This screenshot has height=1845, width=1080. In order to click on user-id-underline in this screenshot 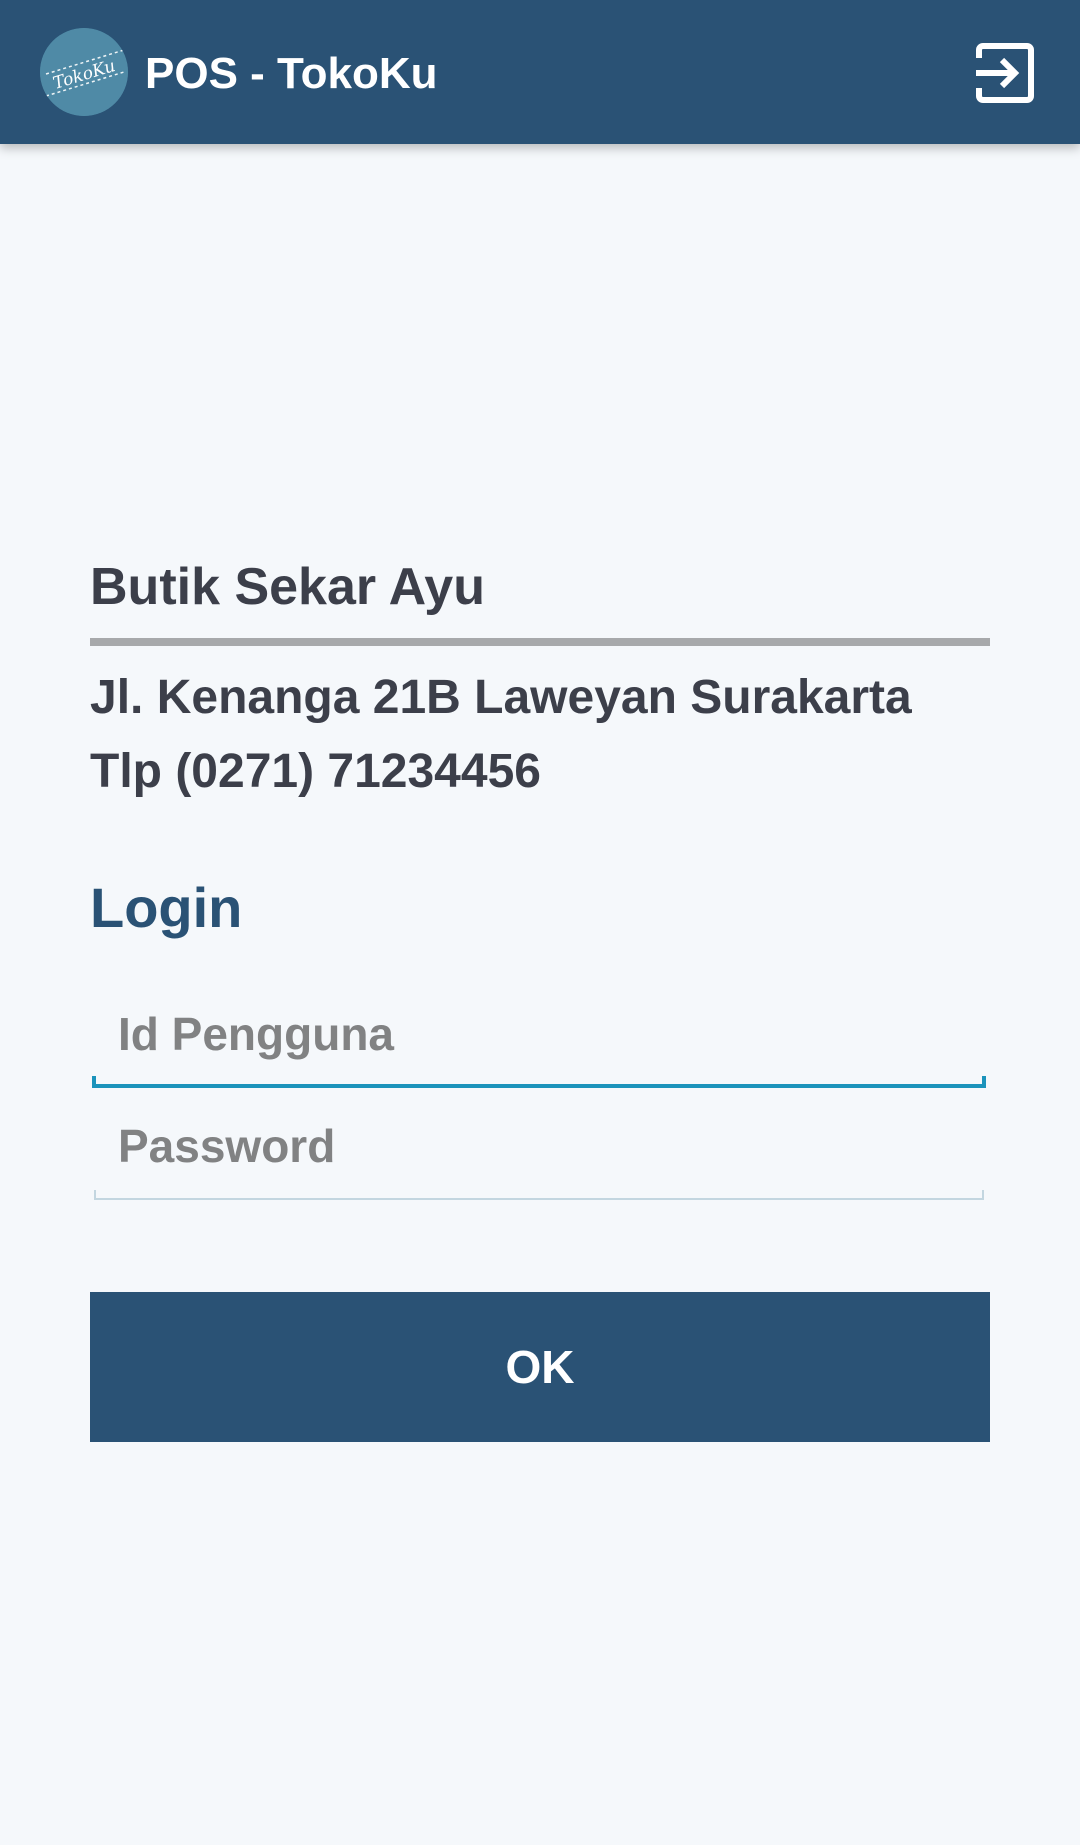, I will do `click(539, 1086)`.